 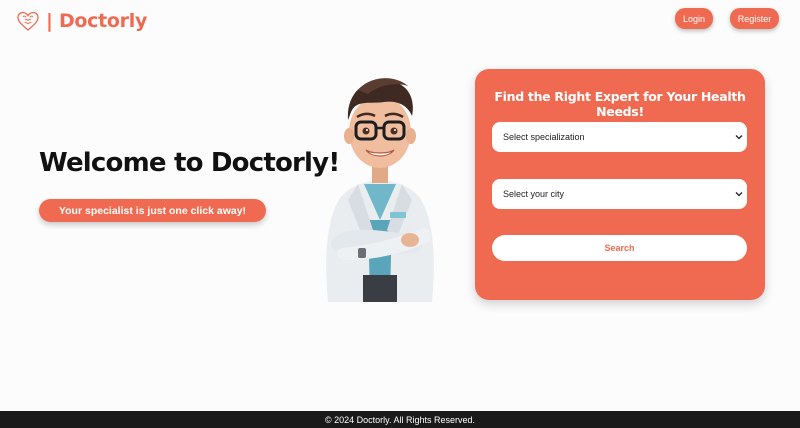 What do you see at coordinates (152, 210) in the screenshot?
I see `tagline-badge: Your specialist is just one click away!` at bounding box center [152, 210].